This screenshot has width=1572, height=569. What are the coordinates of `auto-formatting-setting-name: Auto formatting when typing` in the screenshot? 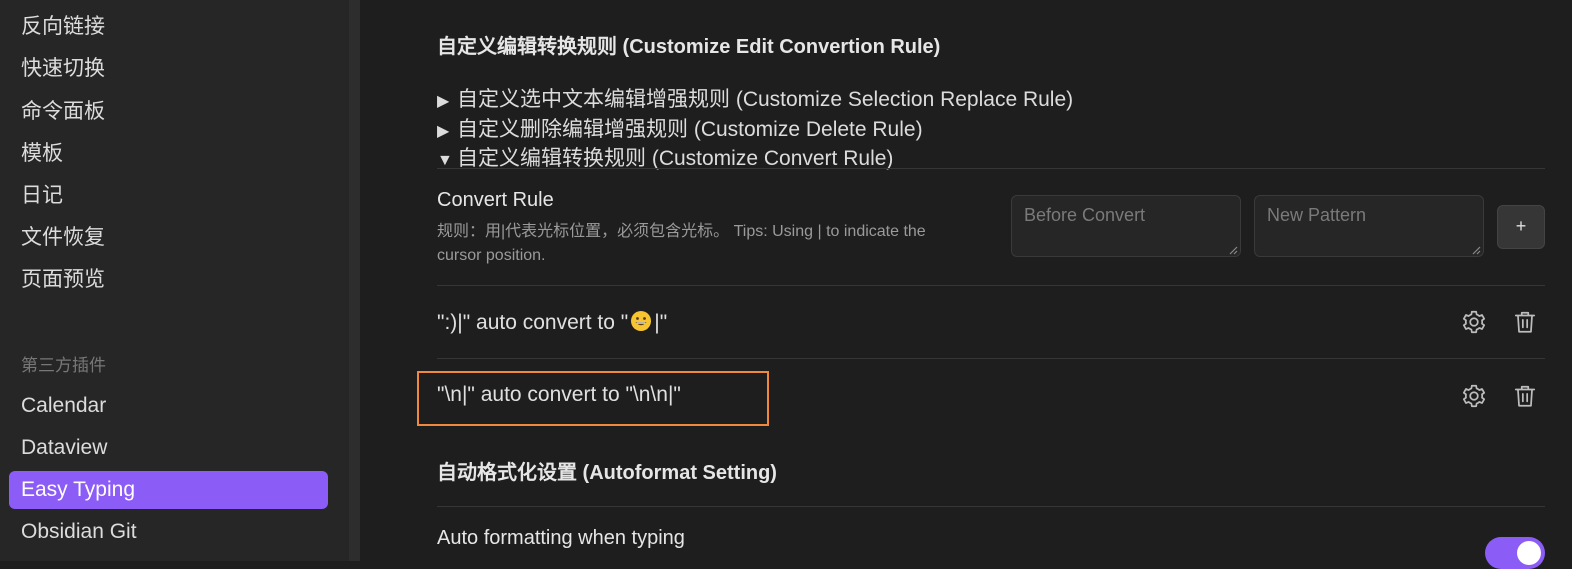 It's located at (561, 538).